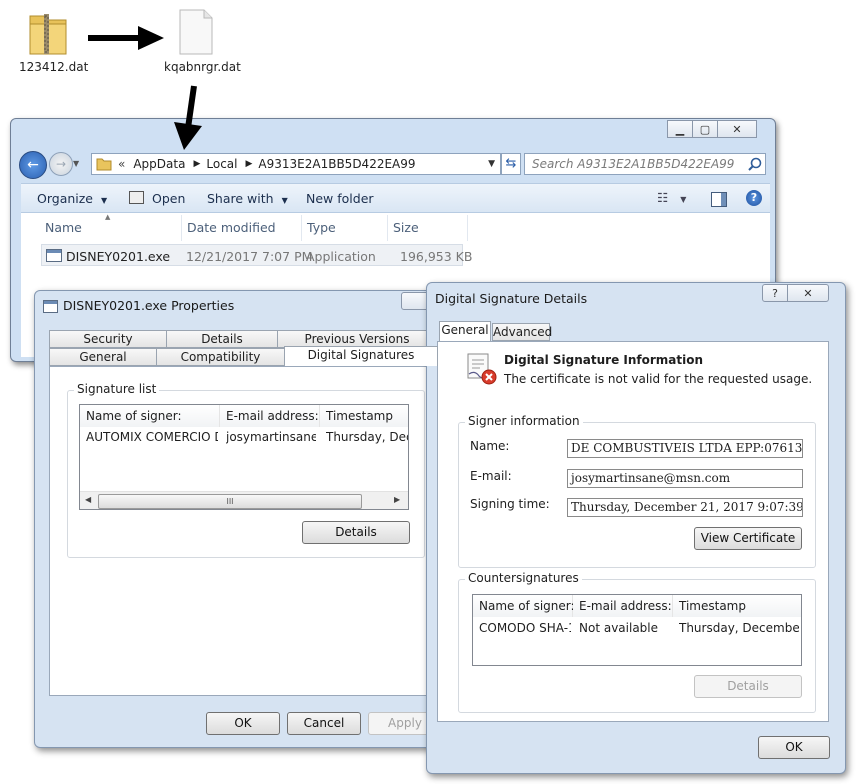 Image resolution: width=856 pixels, height=784 pixels. I want to click on scroll-left-icon: ◀, so click(88, 499).